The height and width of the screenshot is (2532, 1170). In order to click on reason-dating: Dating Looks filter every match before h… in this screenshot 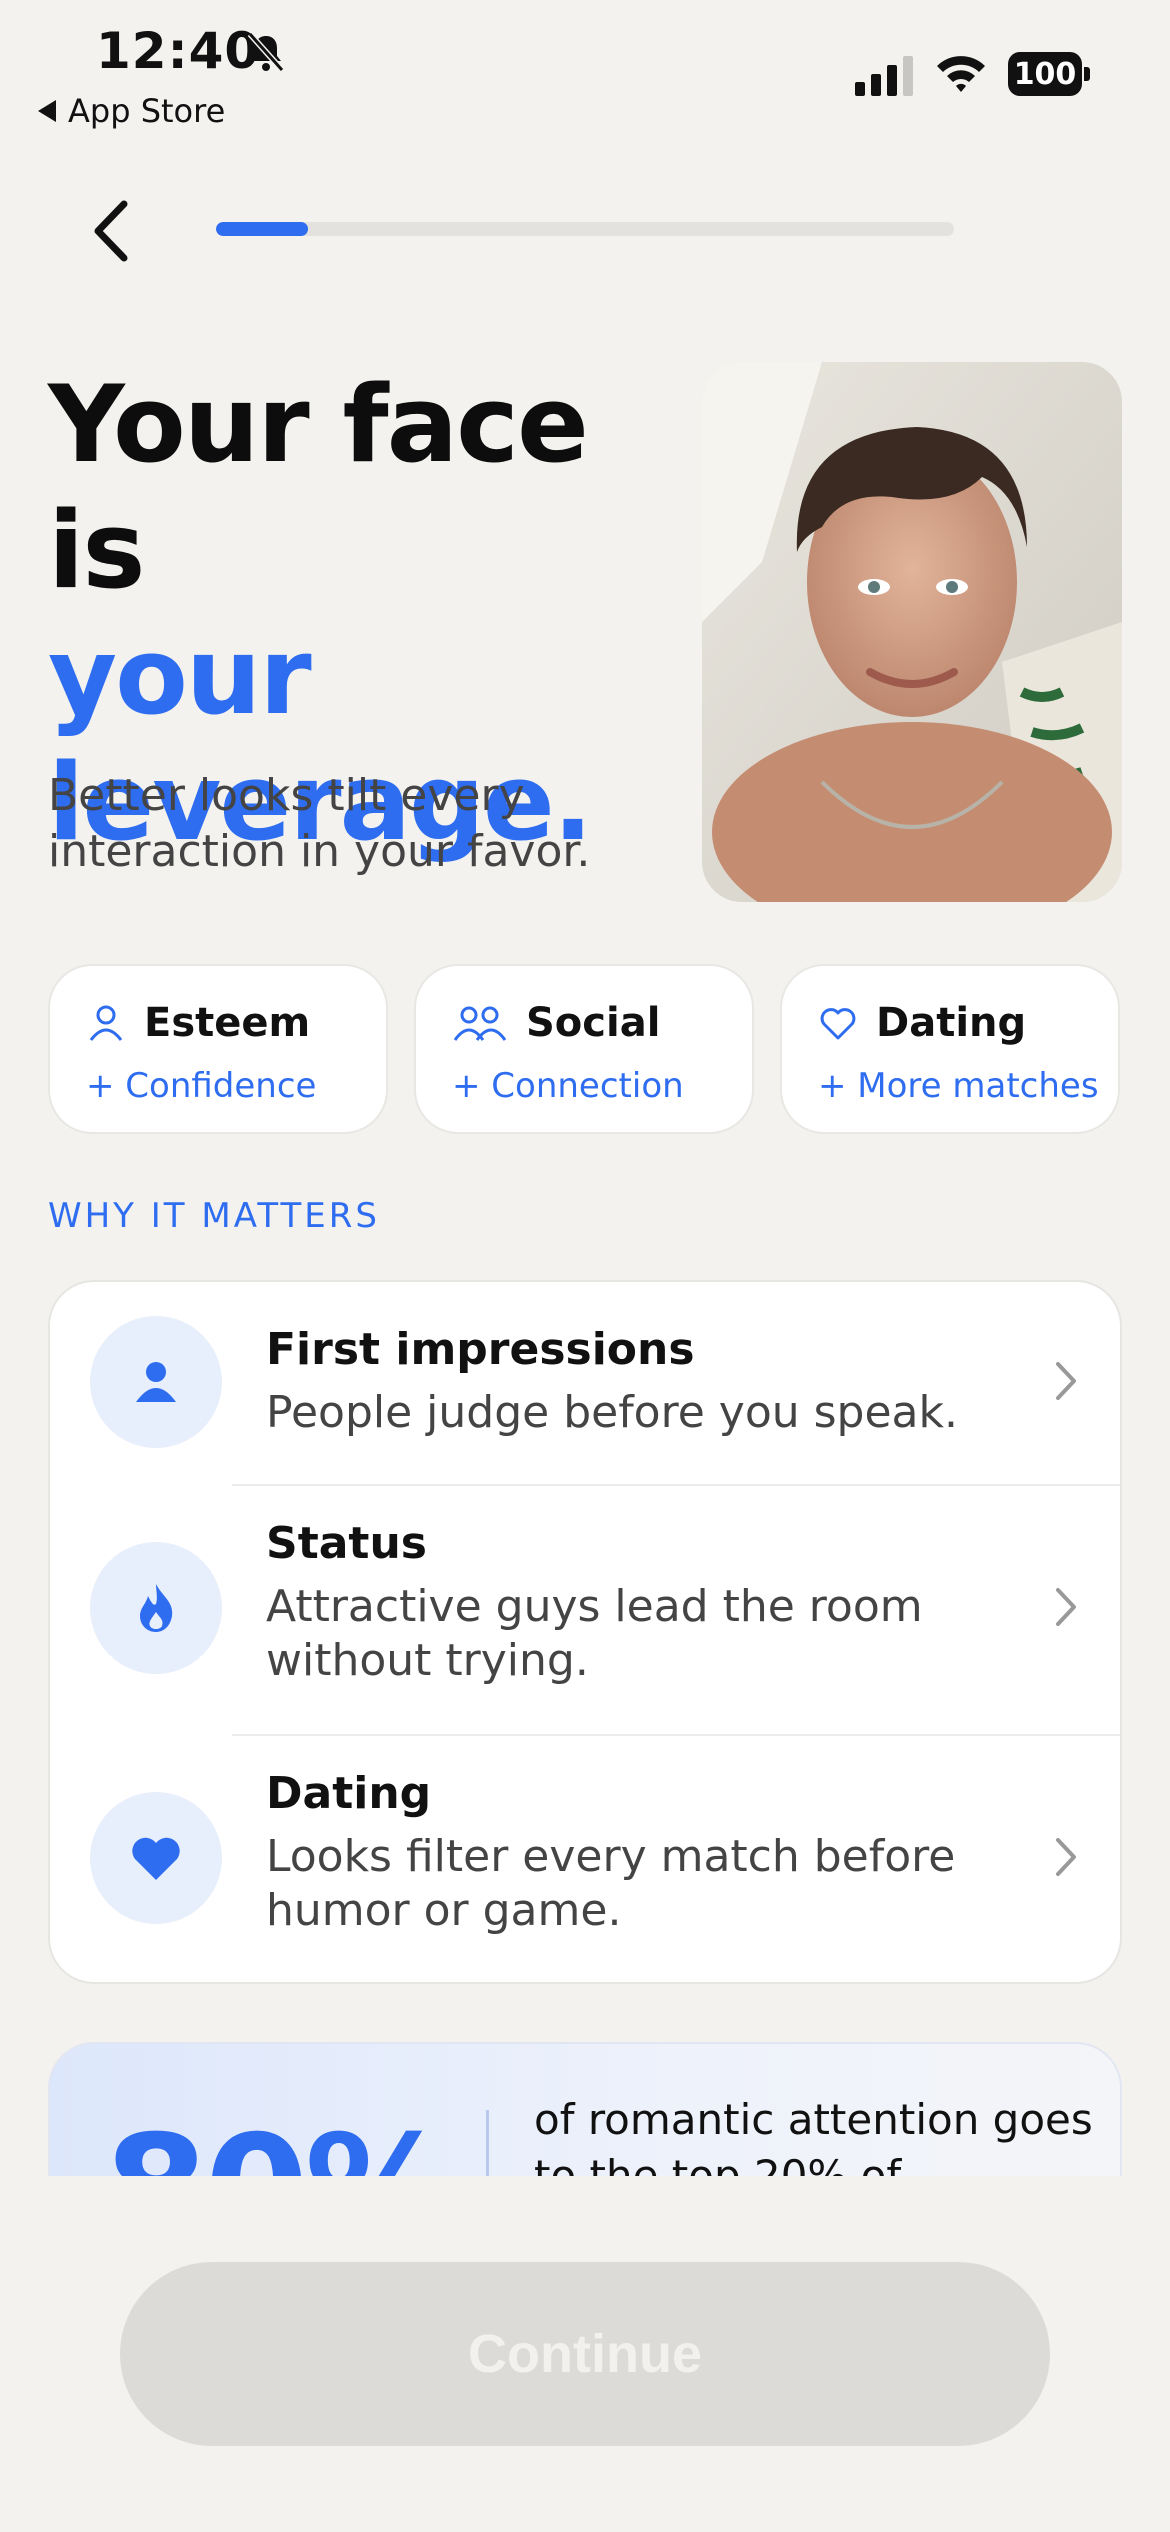, I will do `click(585, 1859)`.